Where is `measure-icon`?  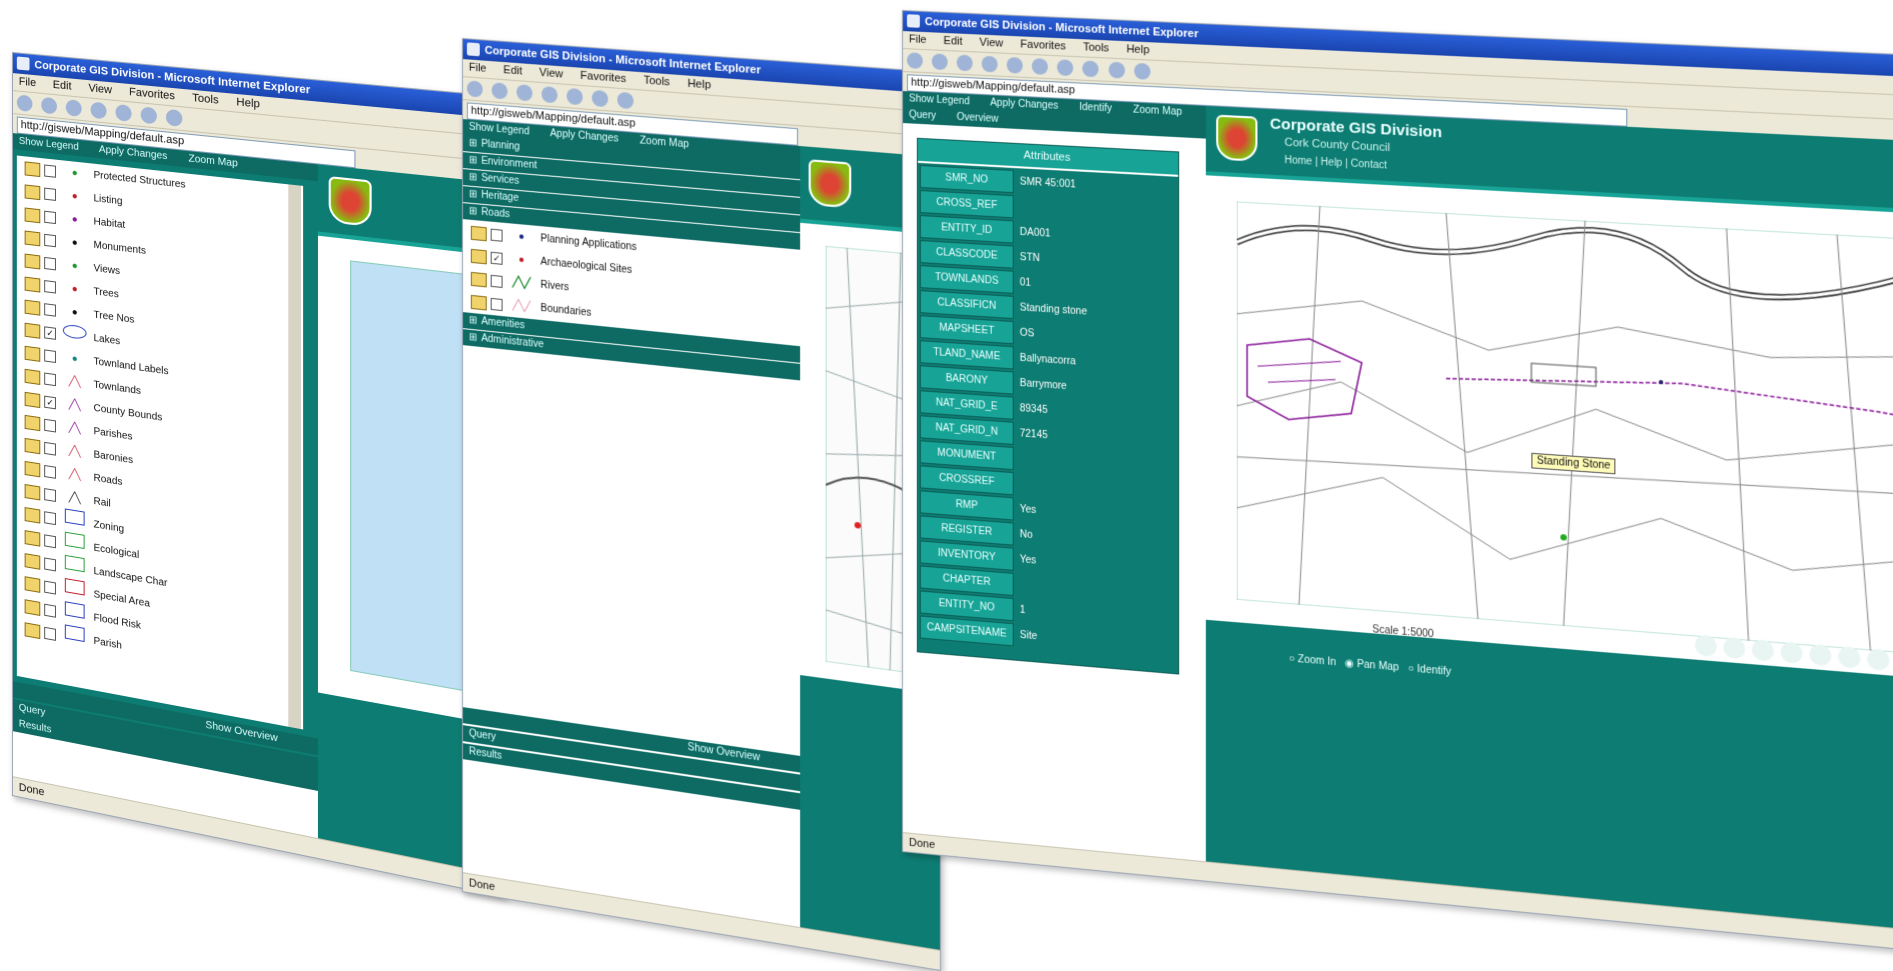 measure-icon is located at coordinates (1849, 657).